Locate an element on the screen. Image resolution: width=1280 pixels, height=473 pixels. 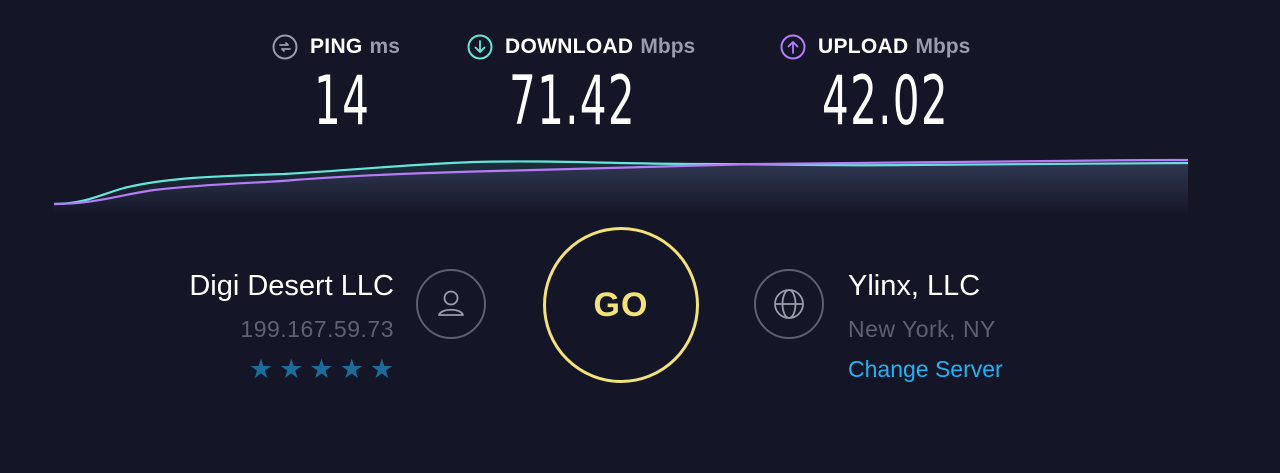
isp-rating: ★ ★ ★ ★ ★ is located at coordinates (291, 369).